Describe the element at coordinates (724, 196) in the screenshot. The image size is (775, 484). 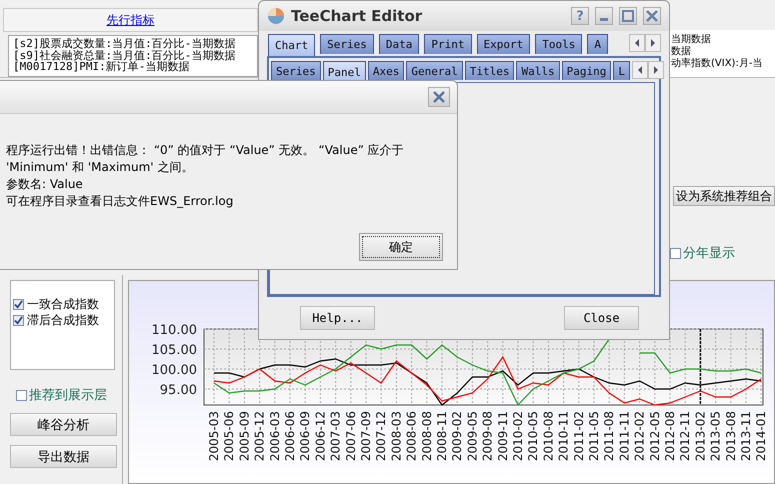
I see `recommend-button: 设为系统推荐组合` at that location.